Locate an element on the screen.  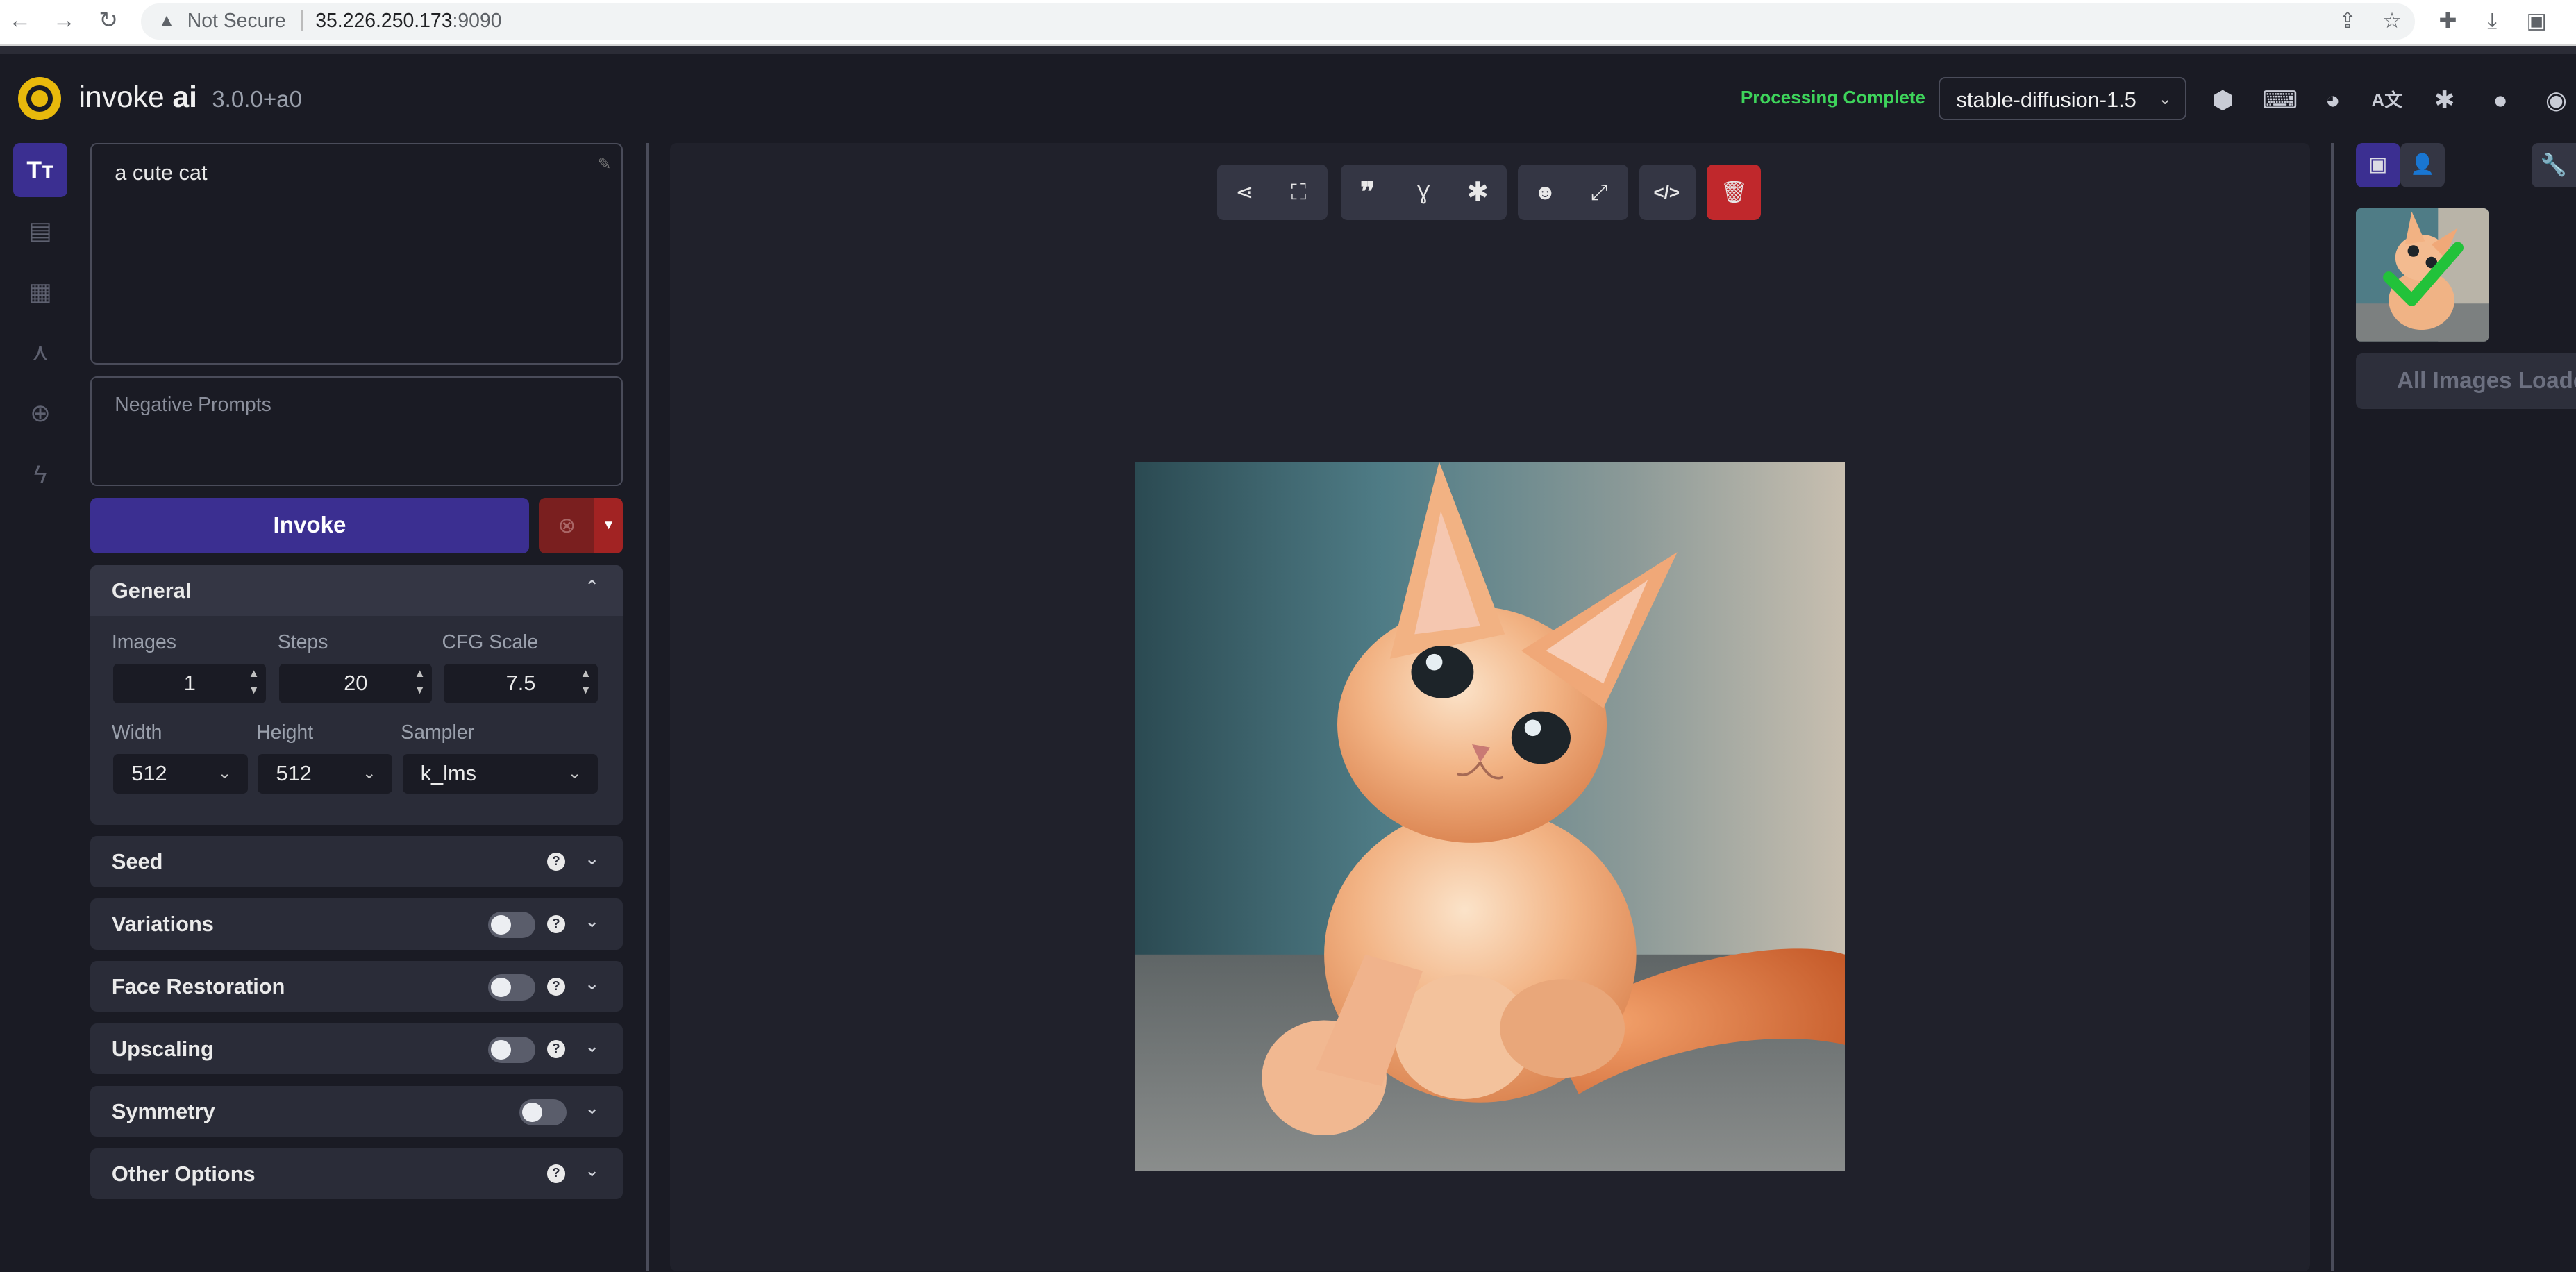
invoke-button: Invoke is located at coordinates (309, 525).